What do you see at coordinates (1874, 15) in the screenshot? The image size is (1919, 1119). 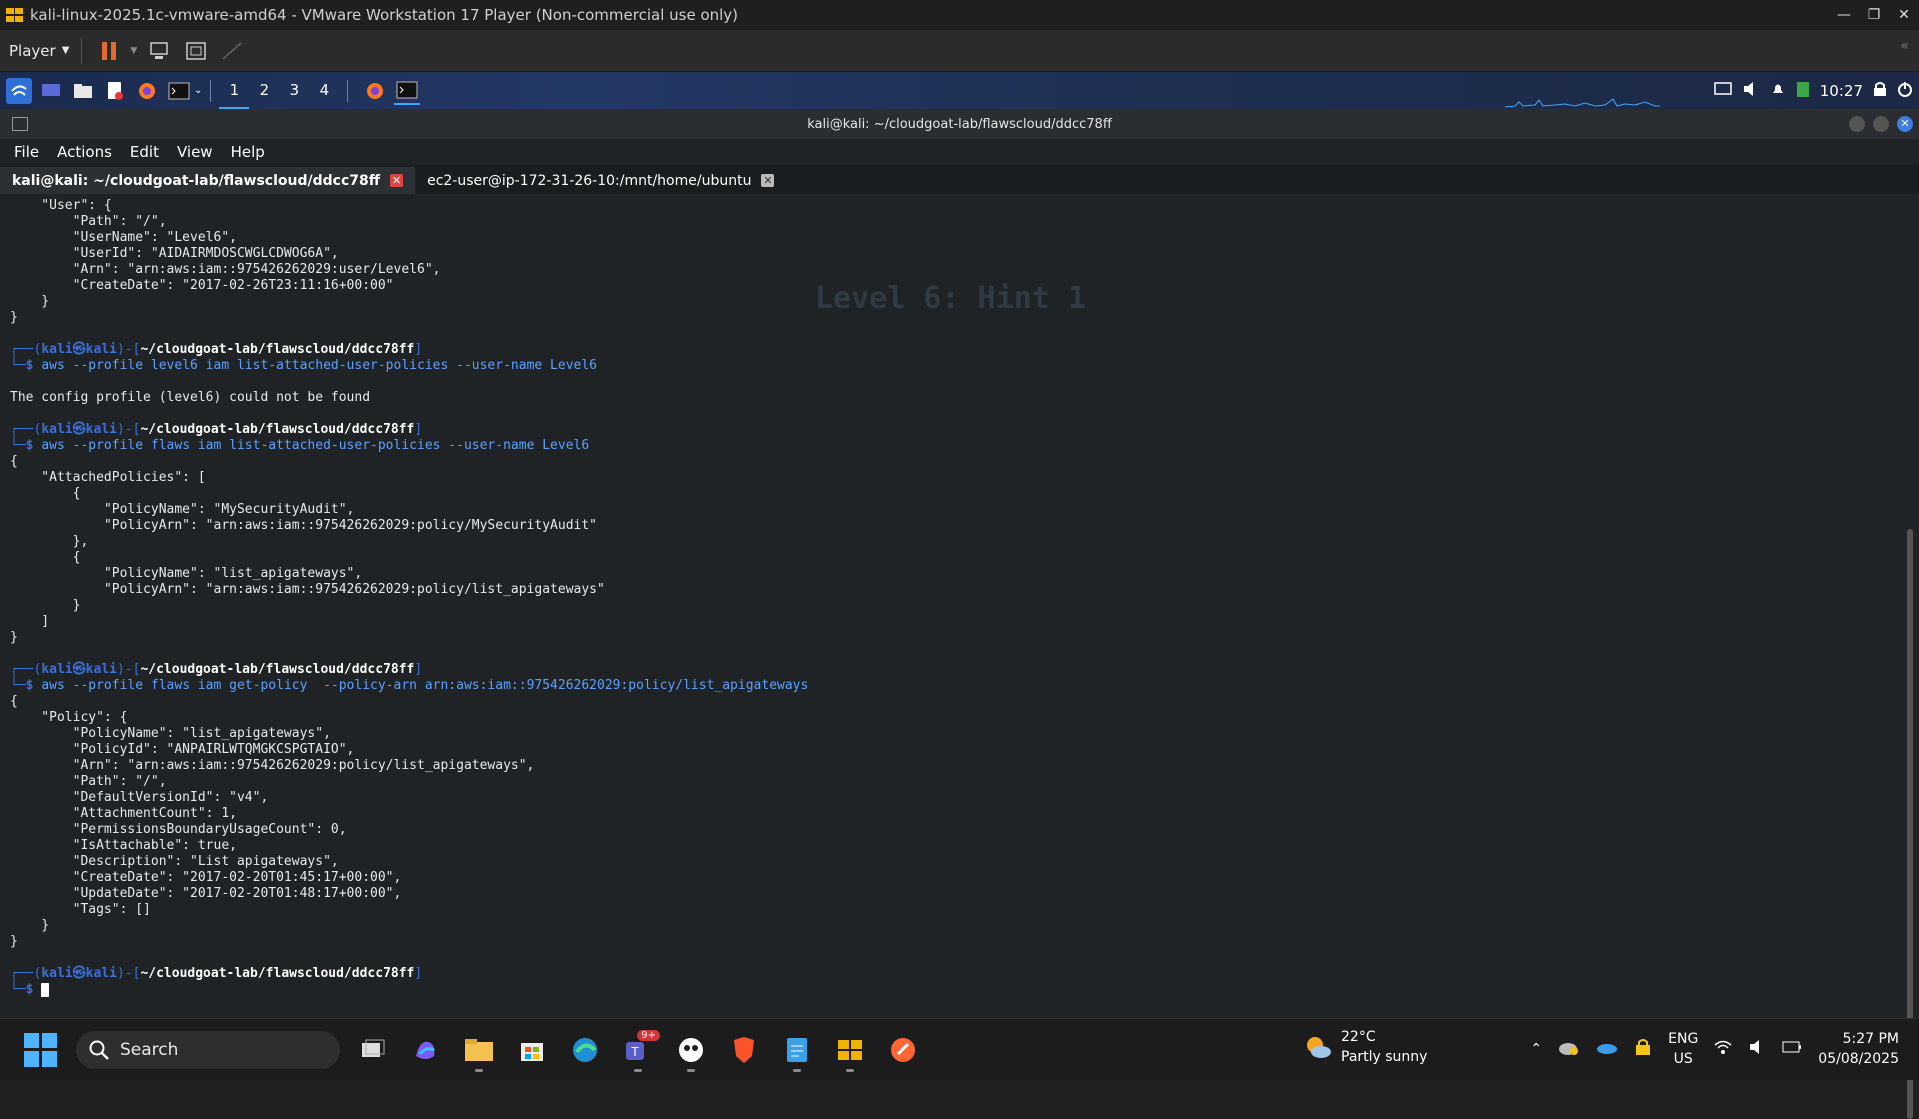 I see `maximize-button: ❐` at bounding box center [1874, 15].